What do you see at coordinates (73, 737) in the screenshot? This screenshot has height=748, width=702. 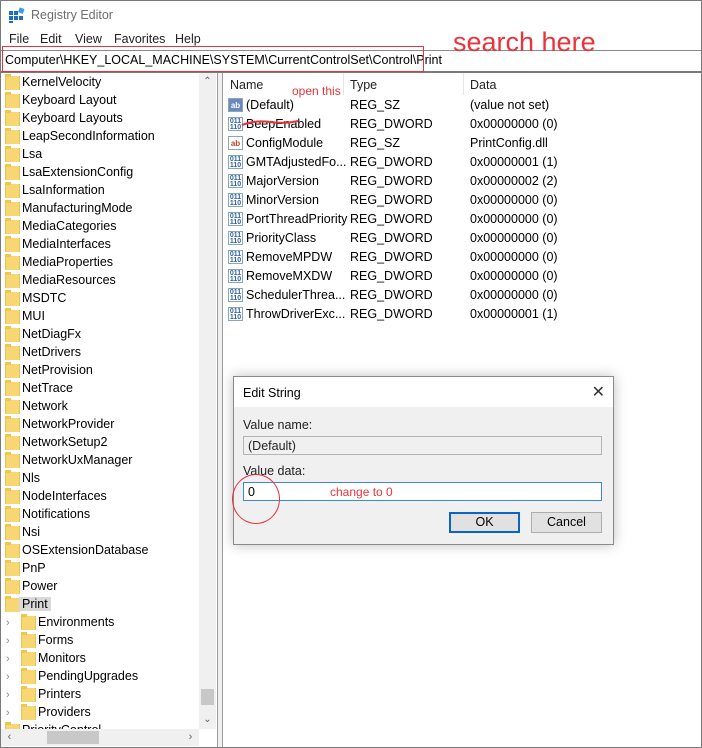 I see `scroll-thumb-horizontal` at bounding box center [73, 737].